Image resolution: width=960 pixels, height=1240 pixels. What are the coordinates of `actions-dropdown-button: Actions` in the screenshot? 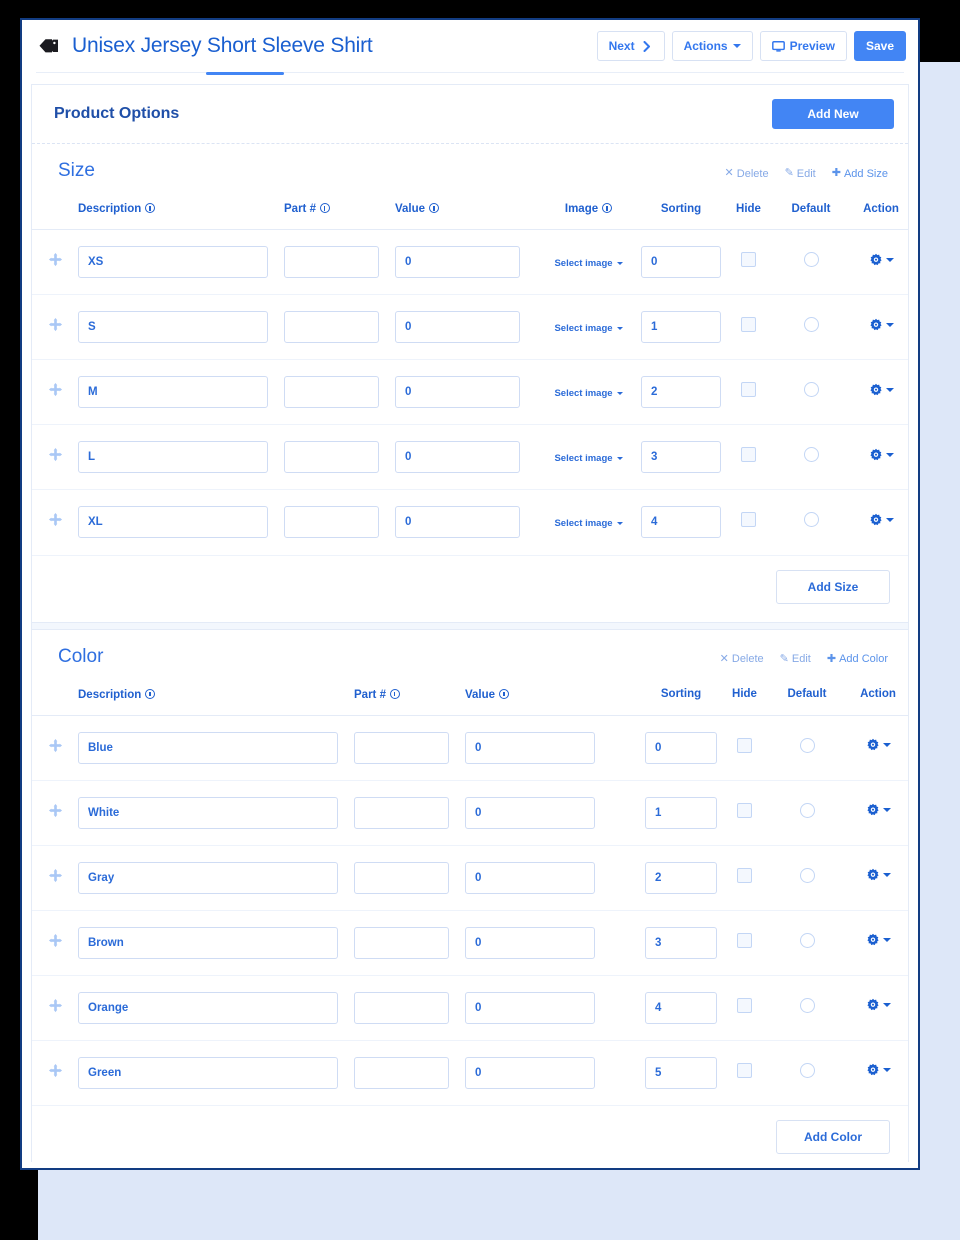 It's located at (712, 46).